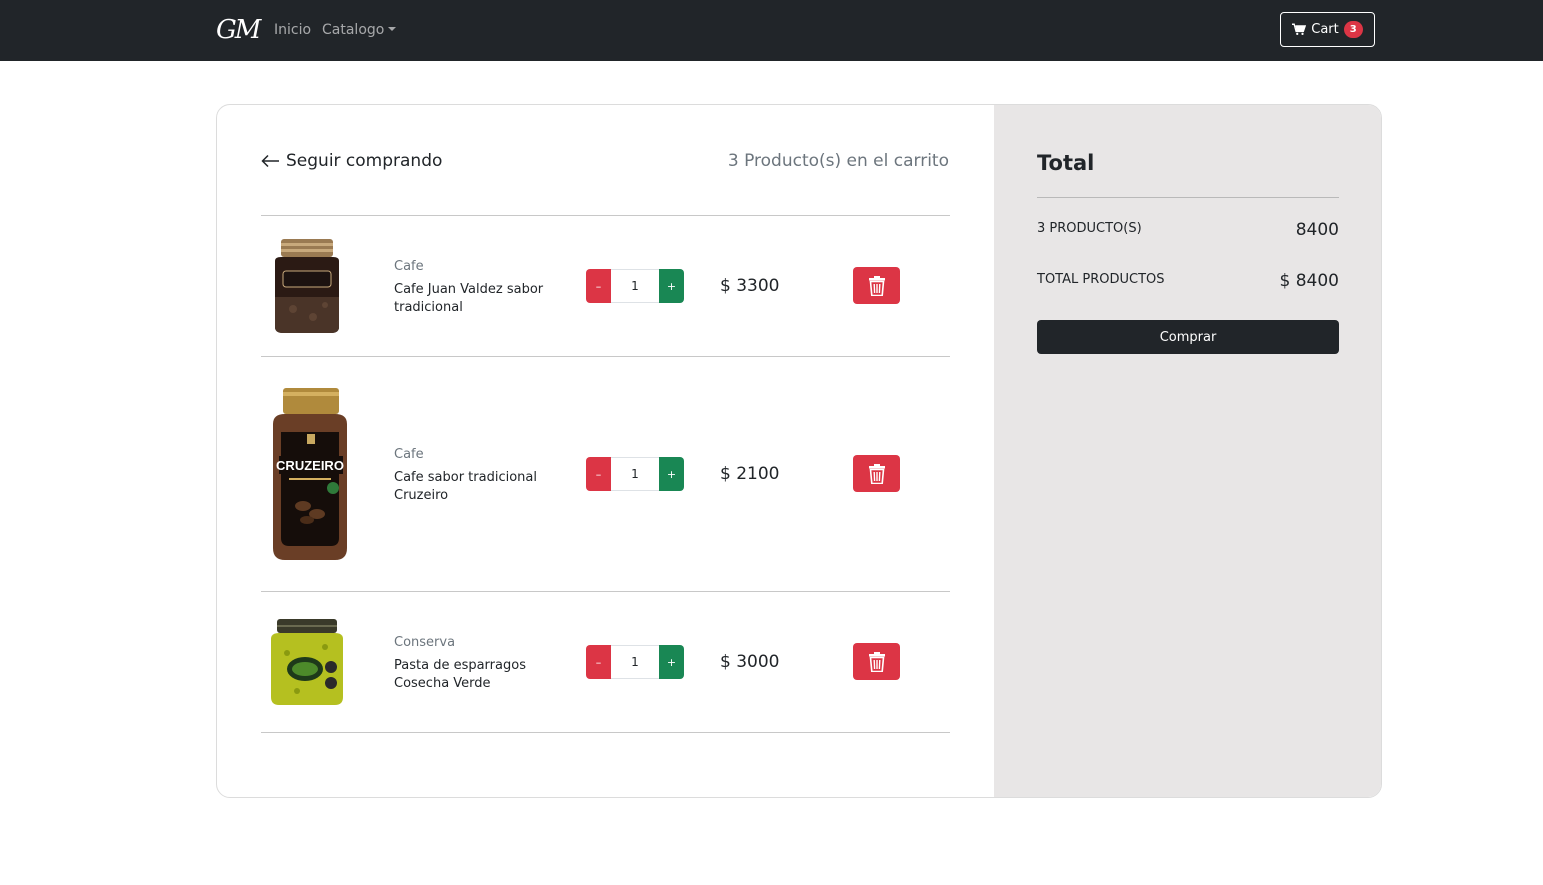 This screenshot has width=1543, height=885. What do you see at coordinates (1299, 29) in the screenshot?
I see `shopping-cart-icon` at bounding box center [1299, 29].